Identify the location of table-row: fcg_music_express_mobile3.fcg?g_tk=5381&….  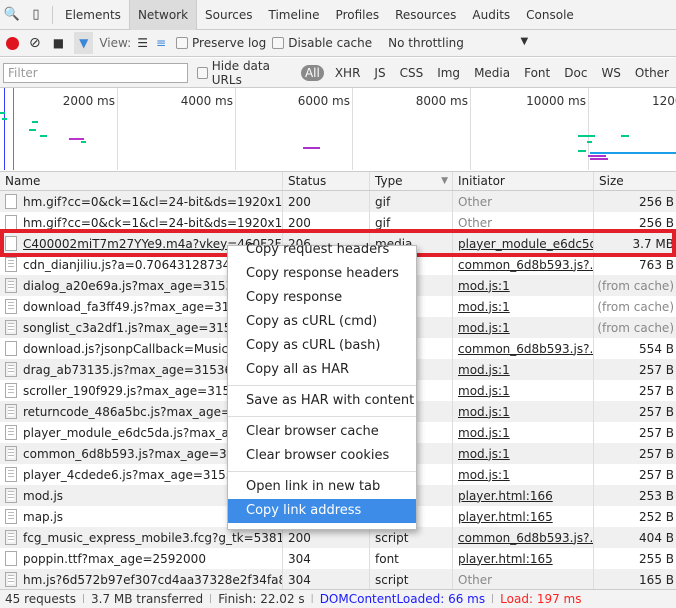
(338, 537).